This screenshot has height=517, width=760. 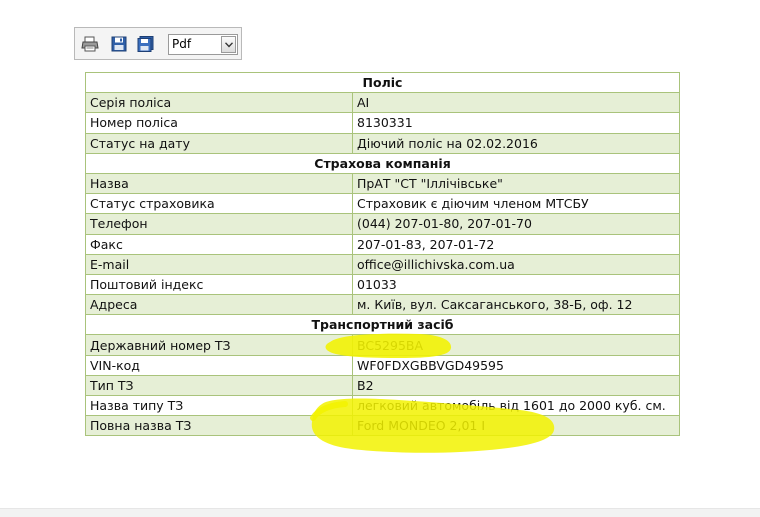 I want to click on export-format-select: Pdf, so click(x=203, y=44).